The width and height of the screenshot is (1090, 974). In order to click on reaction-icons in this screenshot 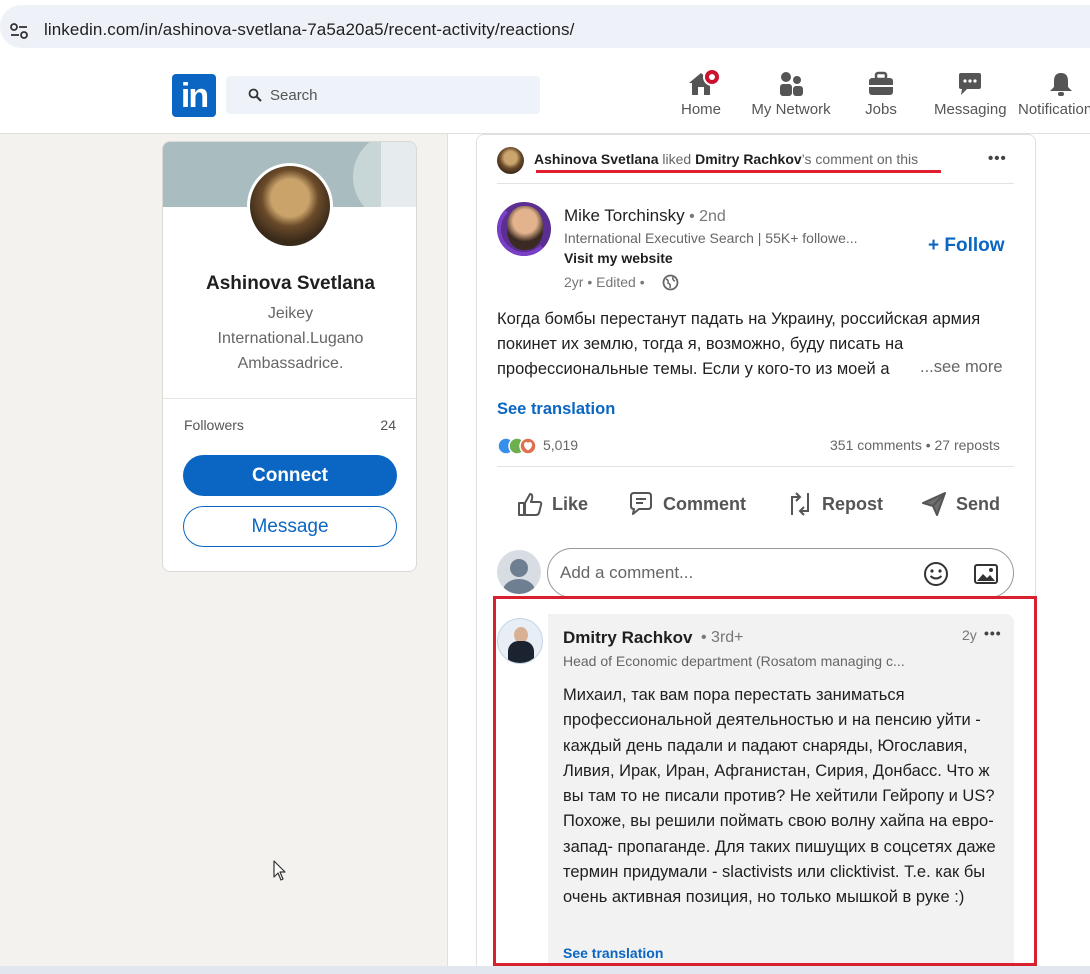, I will do `click(519, 446)`.